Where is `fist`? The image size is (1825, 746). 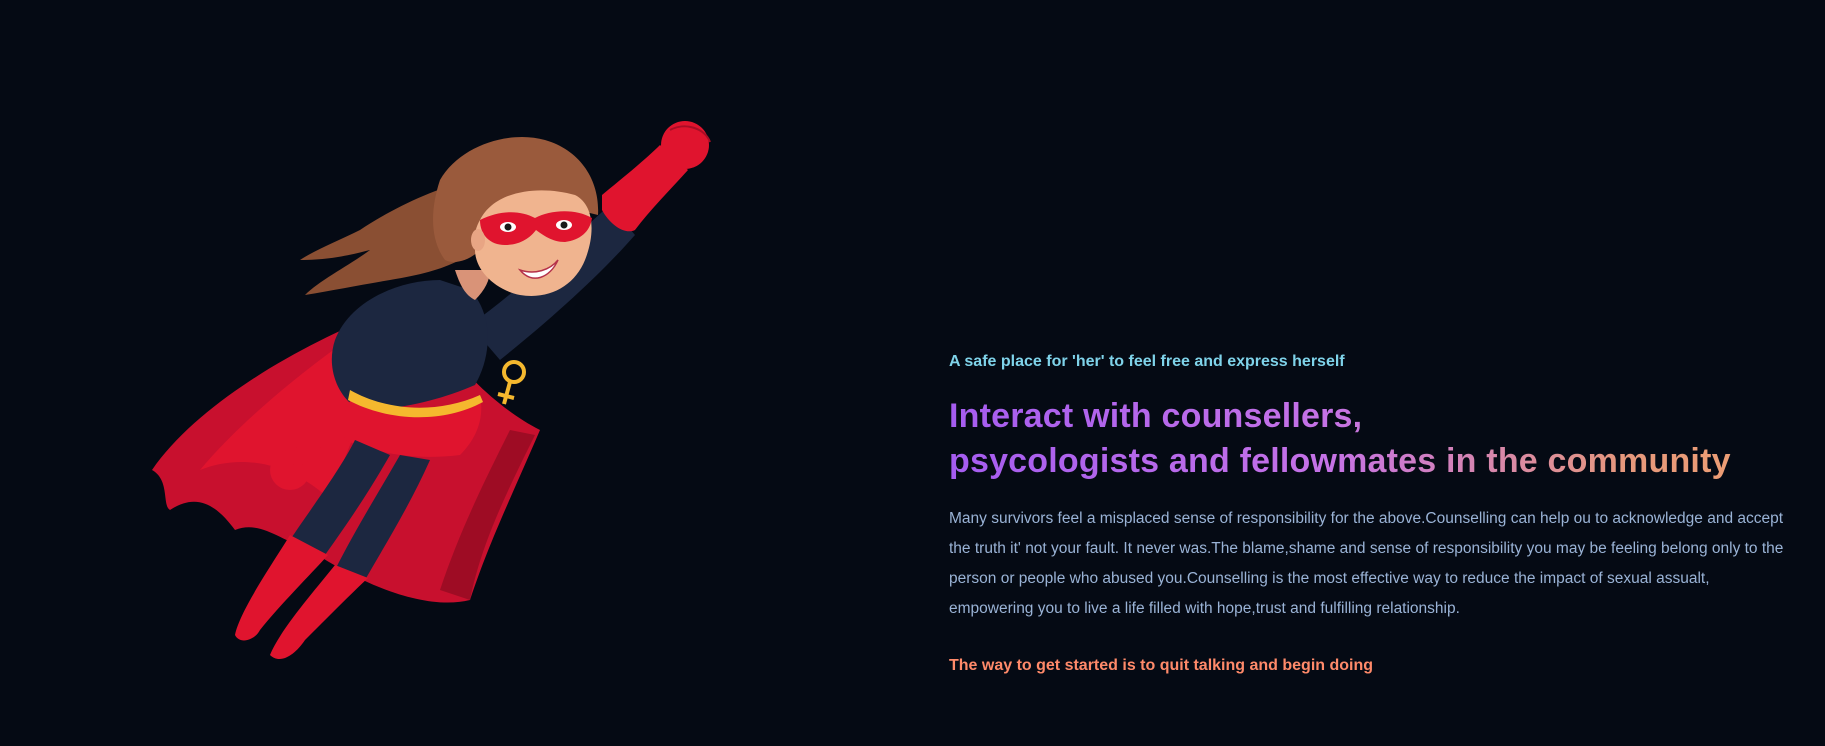
fist is located at coordinates (685, 145).